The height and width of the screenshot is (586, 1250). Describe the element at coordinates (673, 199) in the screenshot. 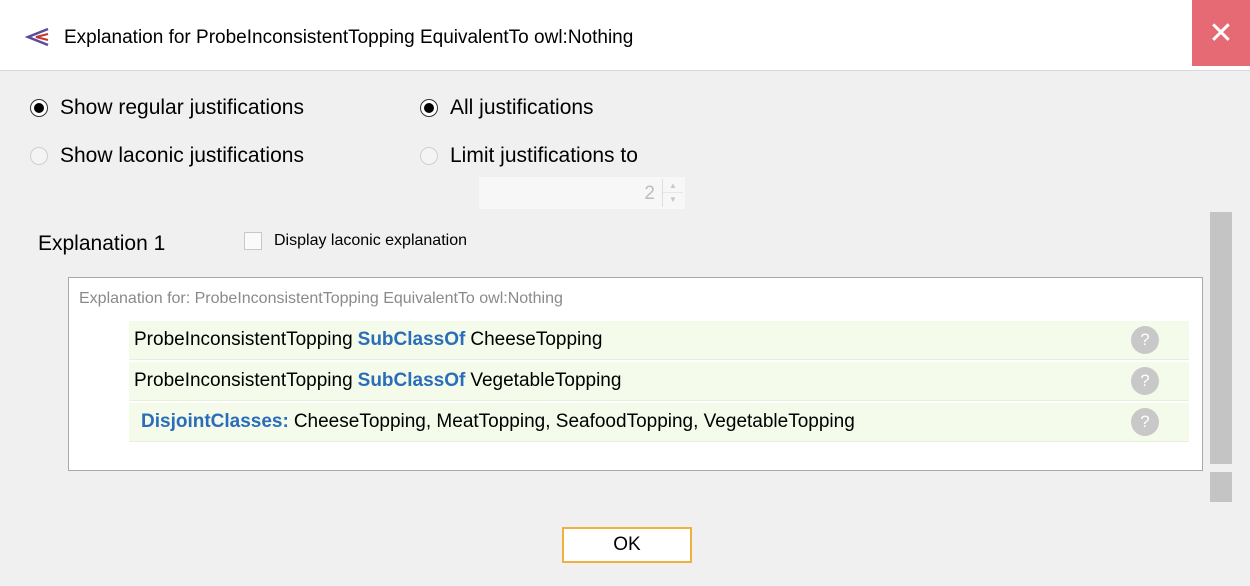

I see `spinner-down-icon: ▼` at that location.